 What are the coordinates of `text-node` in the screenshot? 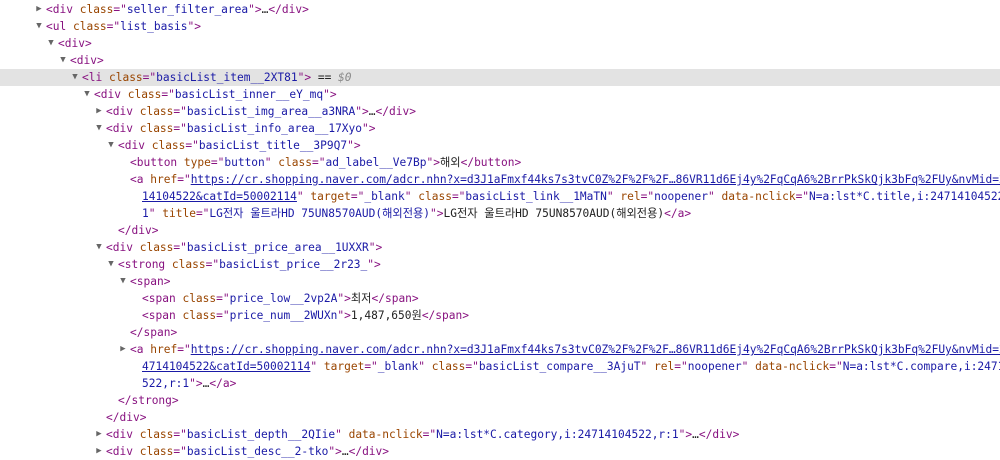 It's located at (124, 94).